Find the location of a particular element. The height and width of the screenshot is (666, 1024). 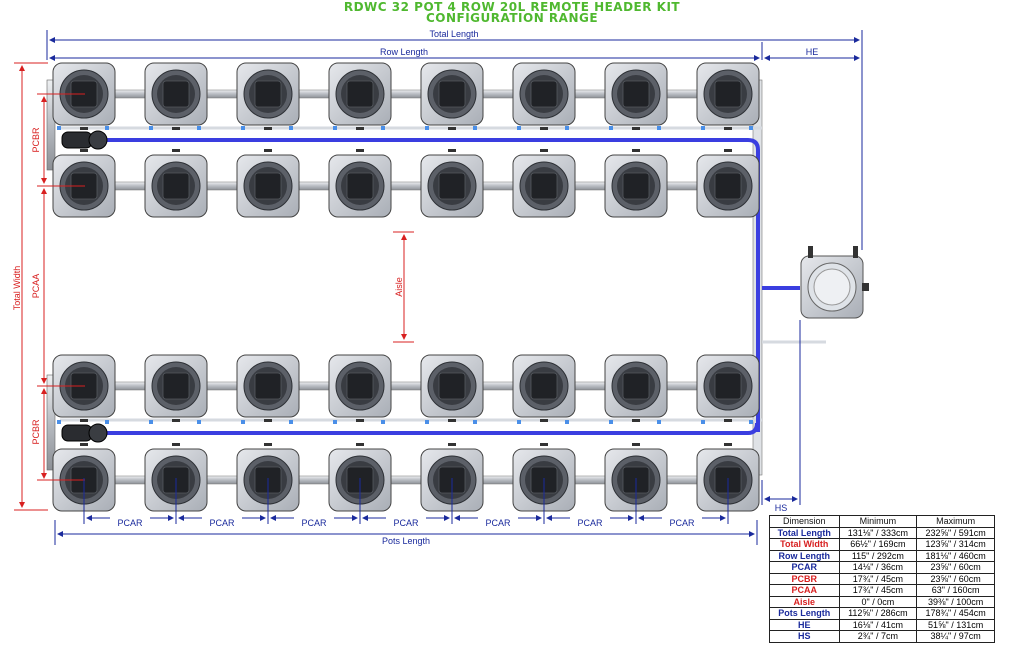

table-cell-max: 39⅜" / 100cm is located at coordinates (955, 601).